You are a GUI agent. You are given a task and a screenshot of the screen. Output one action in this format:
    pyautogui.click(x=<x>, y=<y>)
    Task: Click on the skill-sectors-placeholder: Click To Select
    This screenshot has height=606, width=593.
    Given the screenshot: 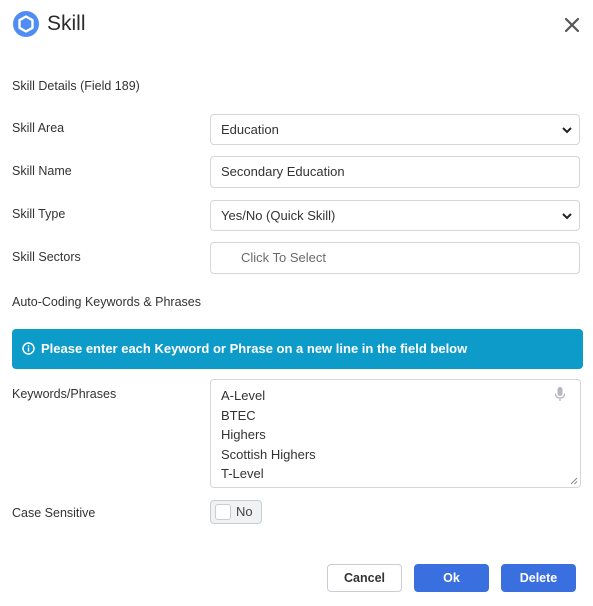 What is the action you would take?
    pyautogui.click(x=284, y=257)
    